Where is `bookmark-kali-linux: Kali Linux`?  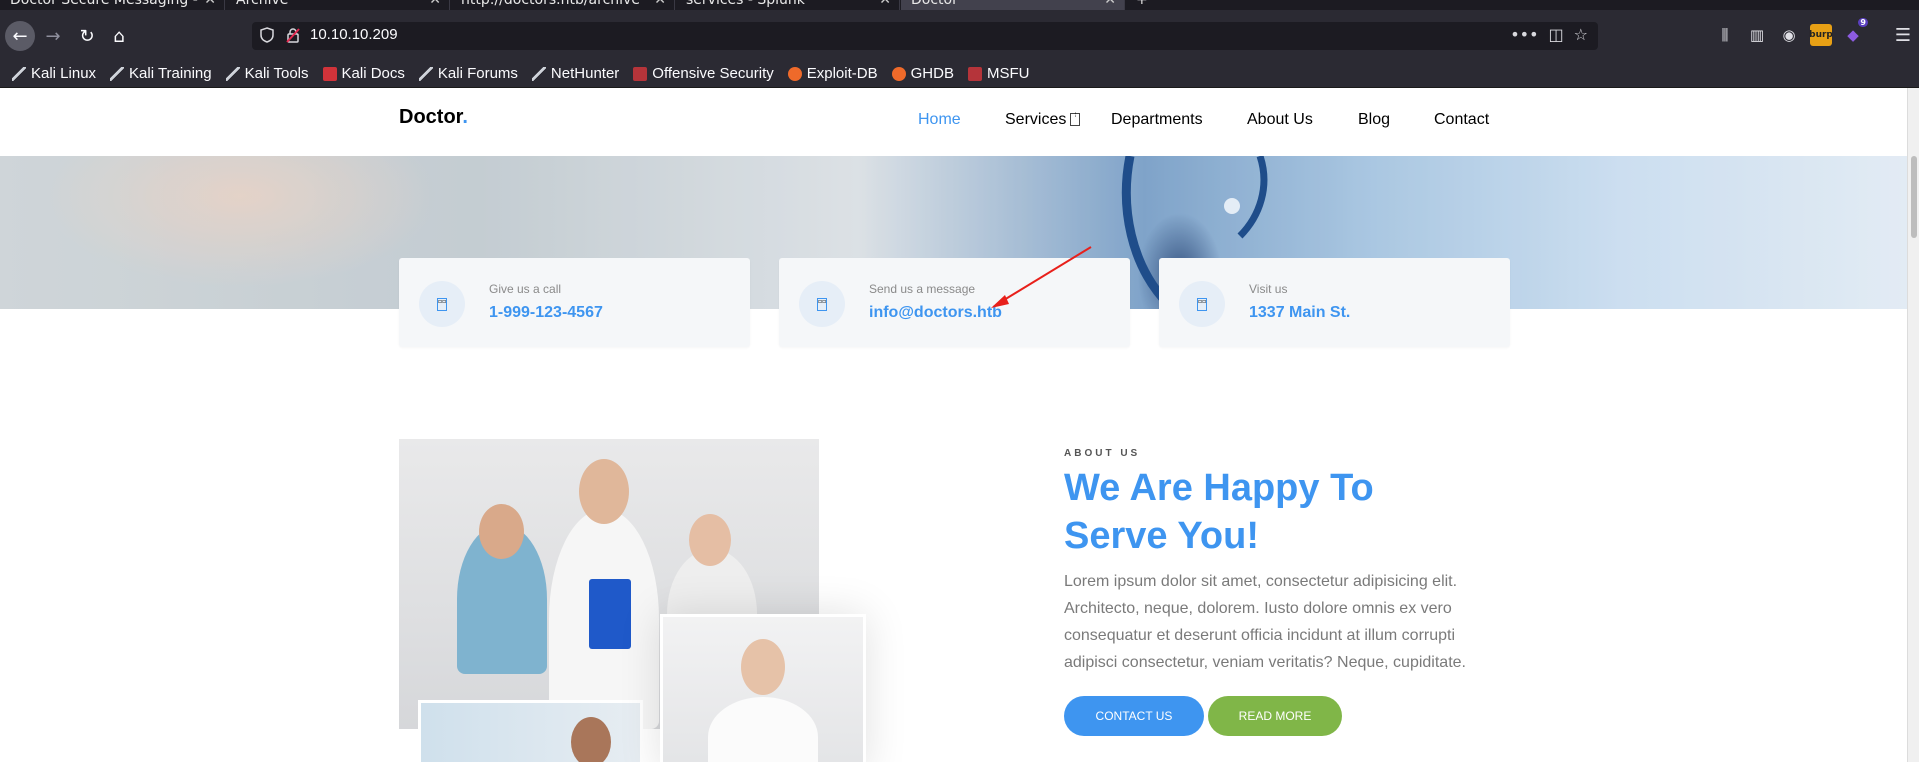 bookmark-kali-linux: Kali Linux is located at coordinates (54, 73).